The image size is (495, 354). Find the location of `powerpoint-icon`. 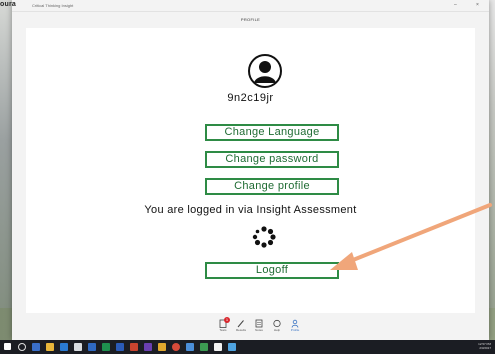

powerpoint-icon is located at coordinates (134, 347).